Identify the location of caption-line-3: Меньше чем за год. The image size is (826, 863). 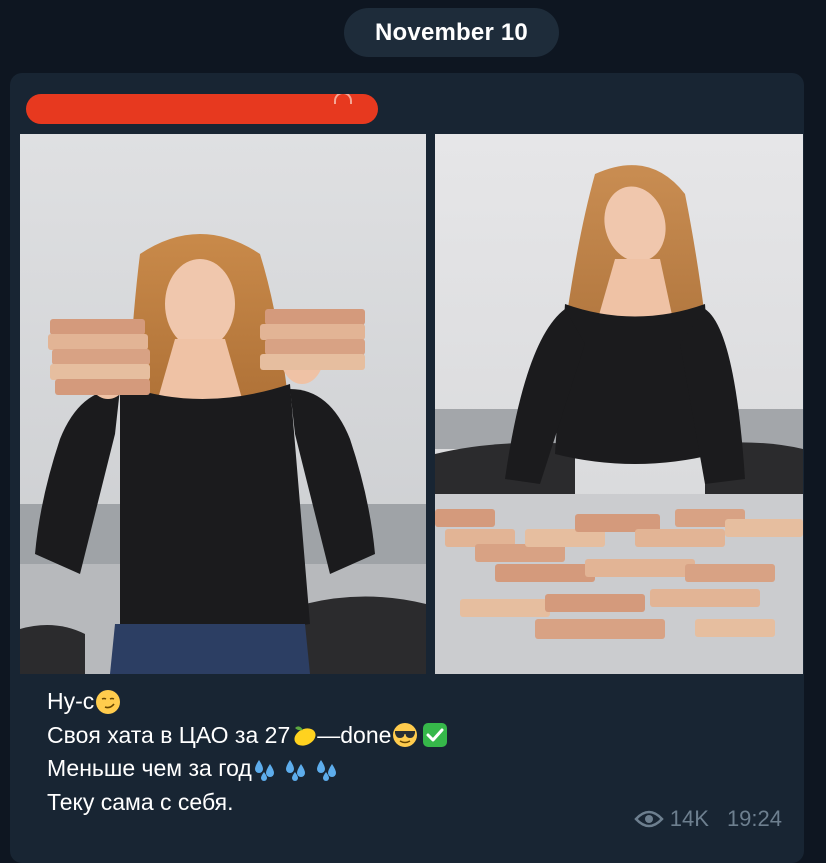
(417, 769).